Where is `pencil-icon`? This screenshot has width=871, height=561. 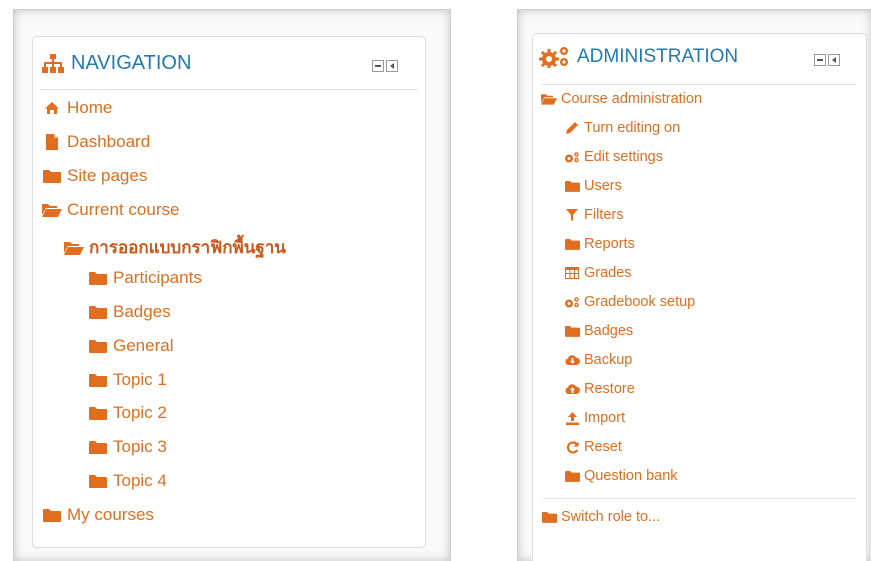
pencil-icon is located at coordinates (572, 128).